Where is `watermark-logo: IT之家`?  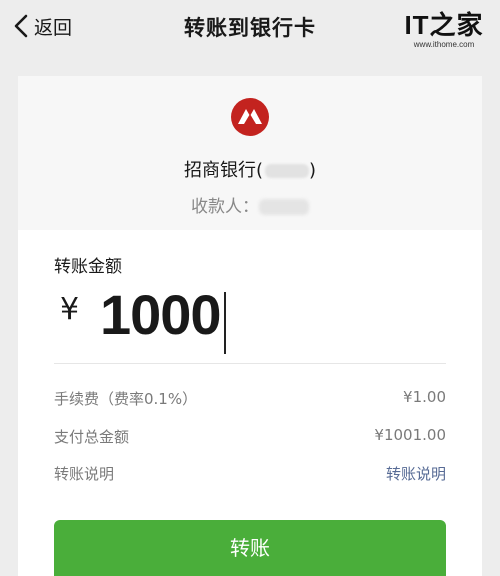
watermark-logo: IT之家 is located at coordinates (444, 25).